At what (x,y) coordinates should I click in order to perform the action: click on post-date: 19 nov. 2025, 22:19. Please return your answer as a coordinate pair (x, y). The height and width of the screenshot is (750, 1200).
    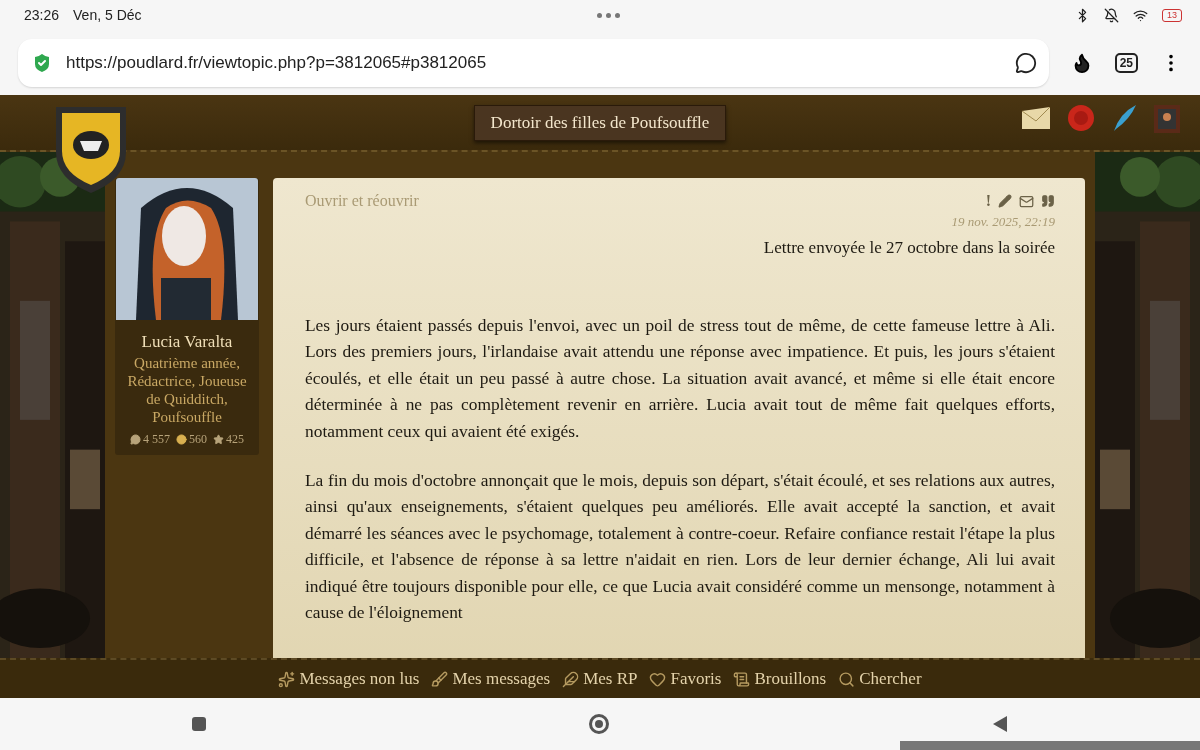
    Looking at the image, I should click on (1003, 222).